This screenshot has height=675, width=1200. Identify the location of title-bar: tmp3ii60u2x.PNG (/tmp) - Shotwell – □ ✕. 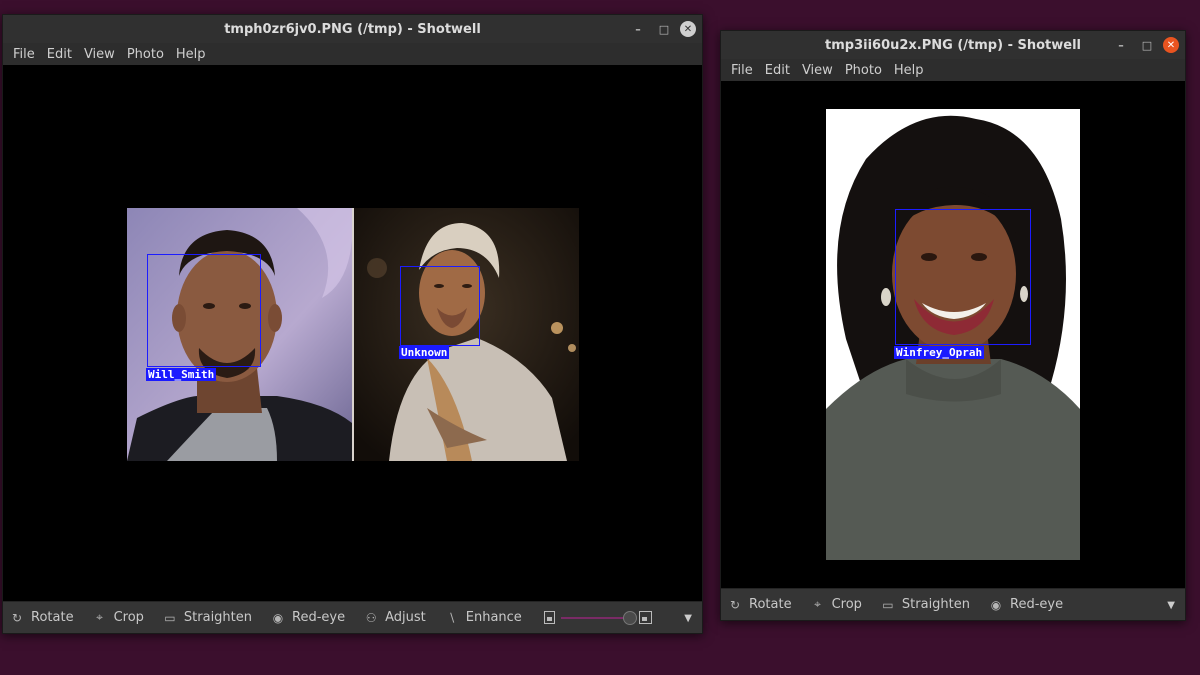
(953, 45).